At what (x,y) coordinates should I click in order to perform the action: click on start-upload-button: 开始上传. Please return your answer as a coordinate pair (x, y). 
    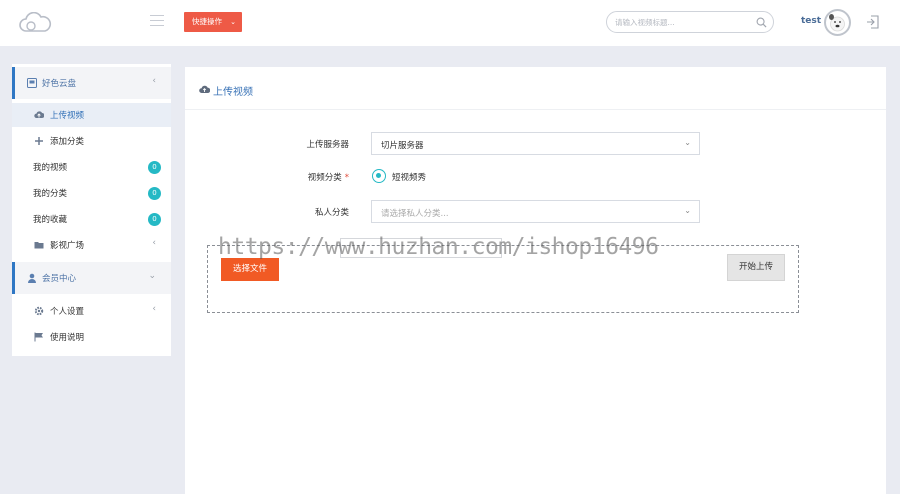
    Looking at the image, I should click on (756, 267).